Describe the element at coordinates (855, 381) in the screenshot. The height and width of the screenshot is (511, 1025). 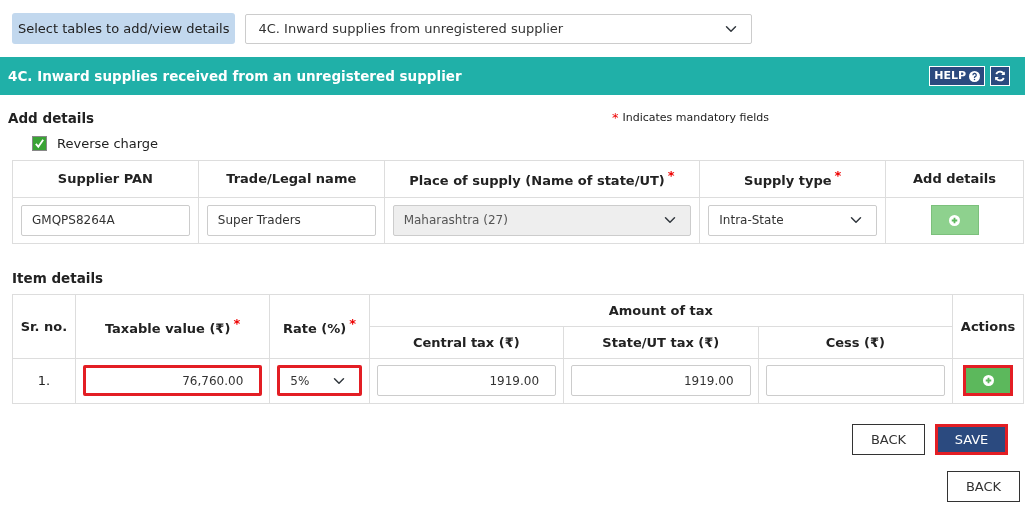
I see `input-field` at that location.